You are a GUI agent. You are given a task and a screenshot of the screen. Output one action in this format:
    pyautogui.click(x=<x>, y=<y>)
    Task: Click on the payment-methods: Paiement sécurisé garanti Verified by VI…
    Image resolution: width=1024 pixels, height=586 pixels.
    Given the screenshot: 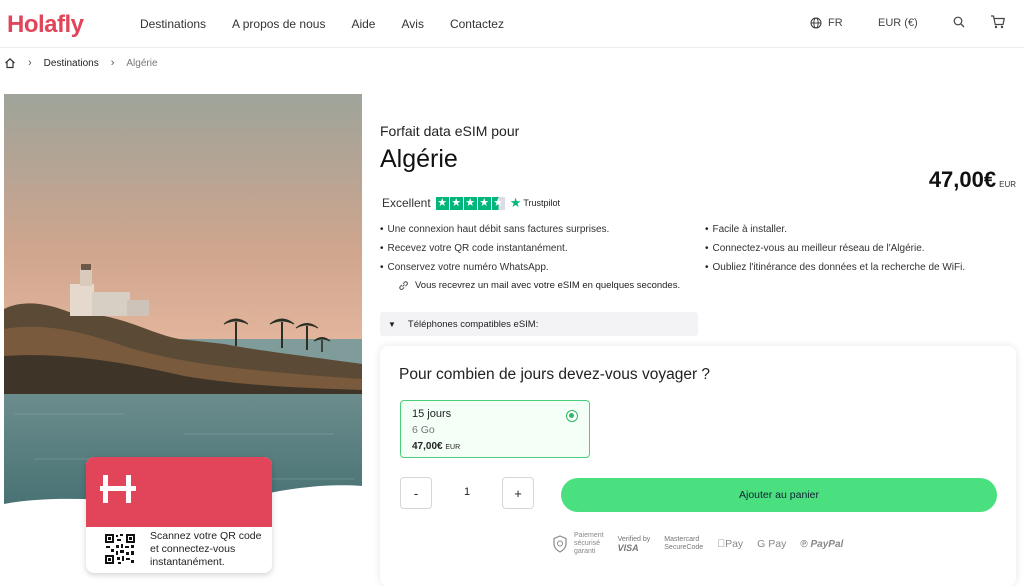 What is the action you would take?
    pyautogui.click(x=697, y=544)
    